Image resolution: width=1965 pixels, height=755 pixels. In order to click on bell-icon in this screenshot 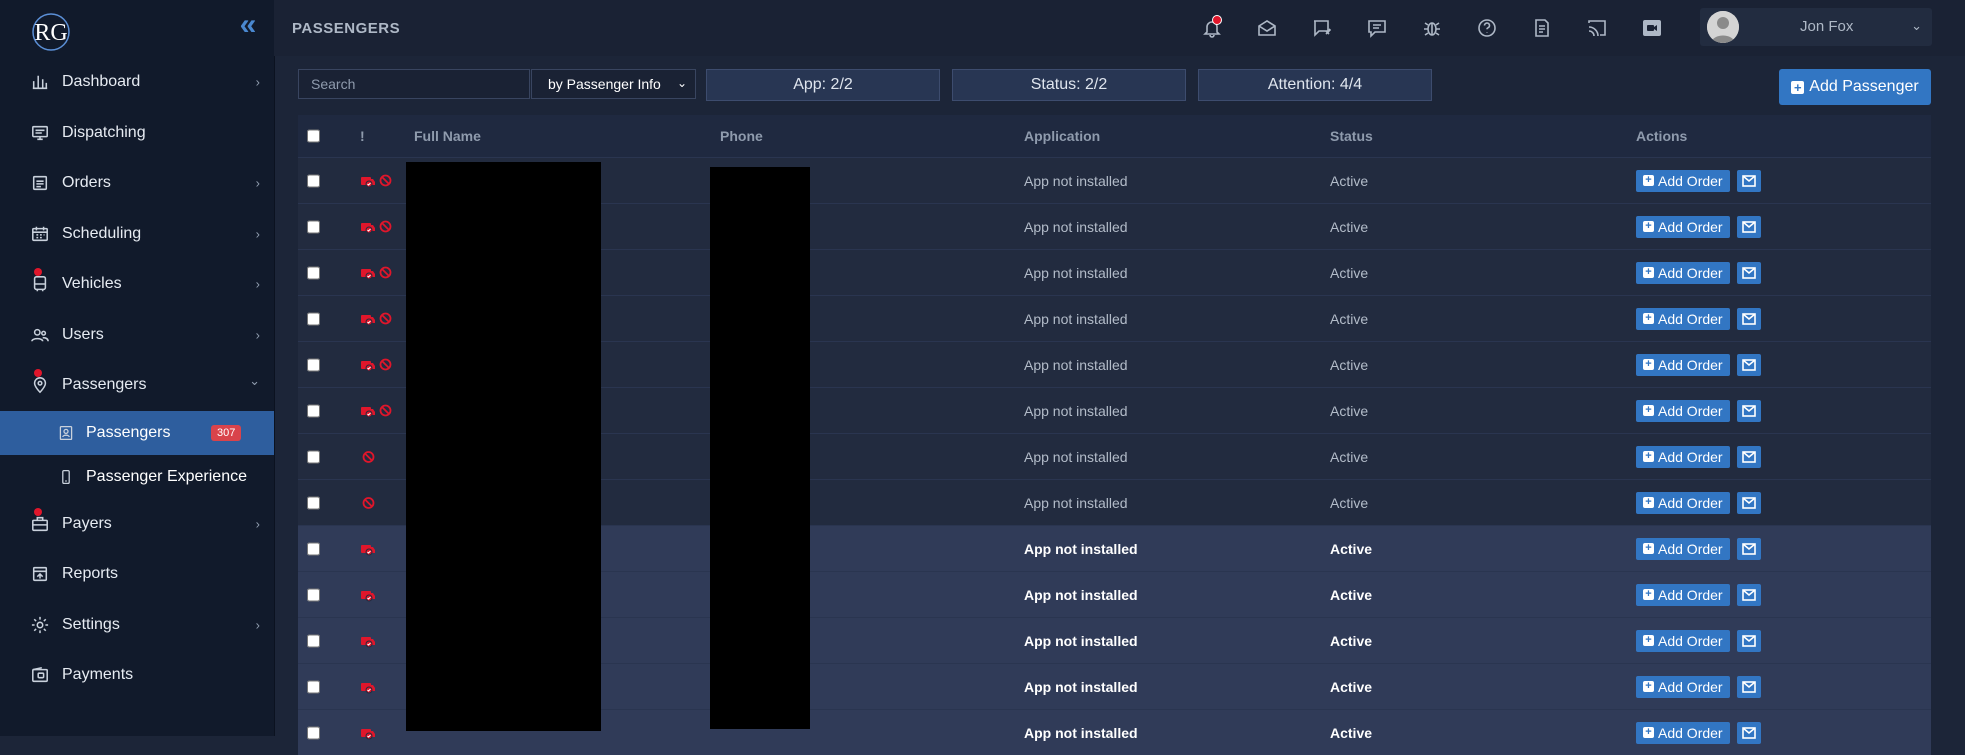, I will do `click(1212, 28)`.